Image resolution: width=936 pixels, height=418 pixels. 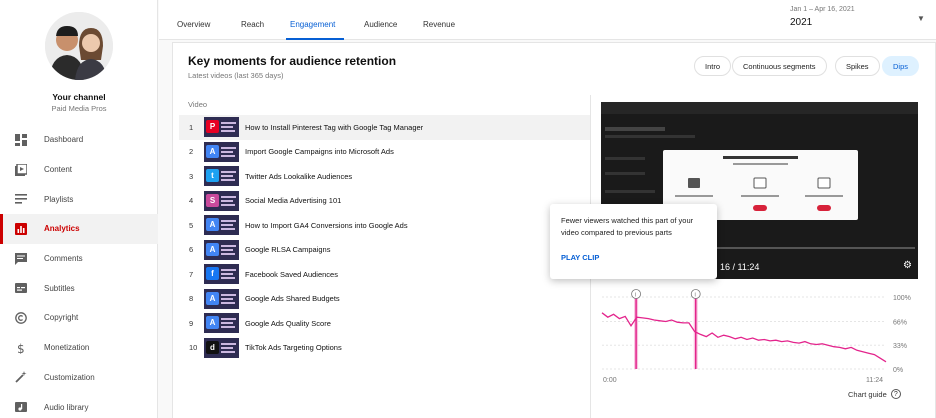 I want to click on sidebar-item-monetization: $ Monetization, so click(x=79, y=348).